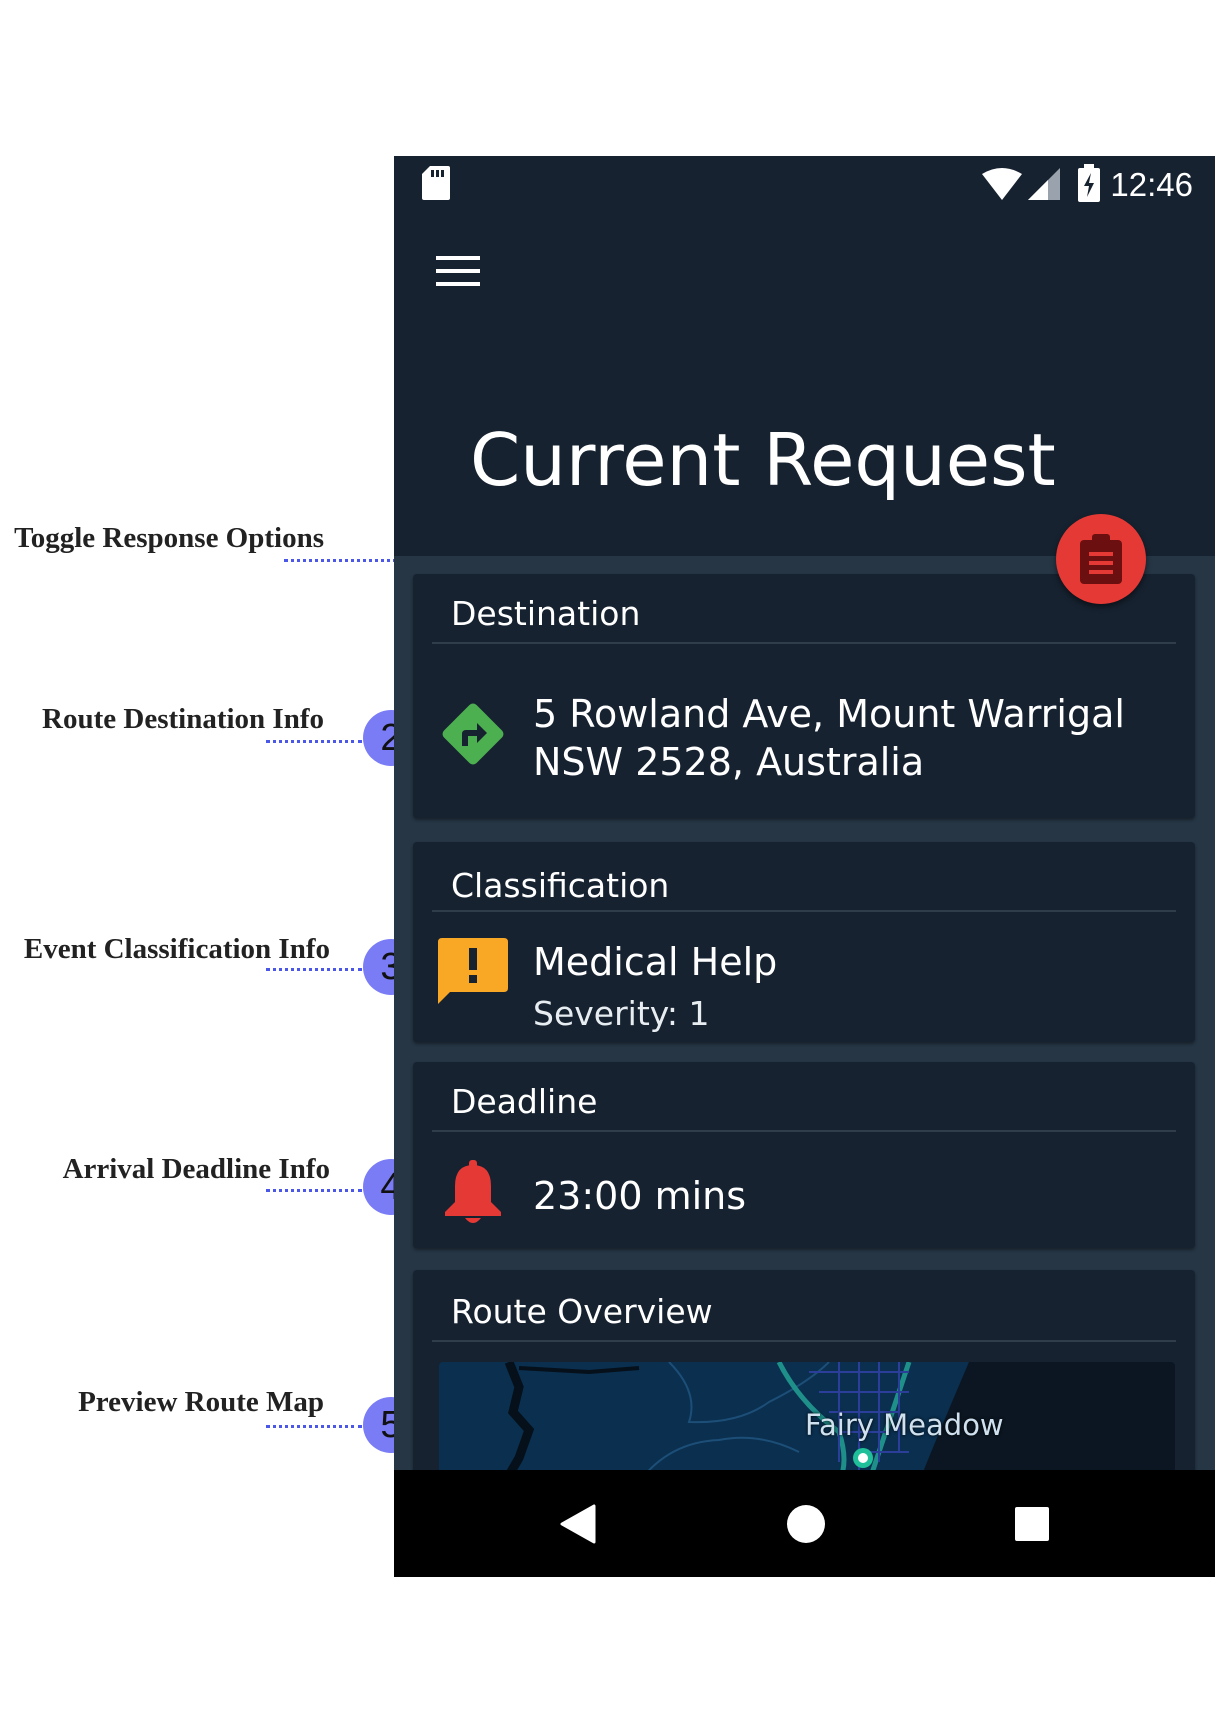  I want to click on navigation-bar, so click(804, 1523).